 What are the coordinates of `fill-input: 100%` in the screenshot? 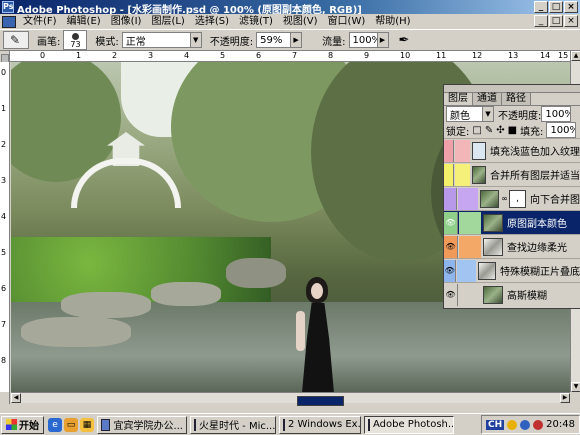 It's located at (561, 130).